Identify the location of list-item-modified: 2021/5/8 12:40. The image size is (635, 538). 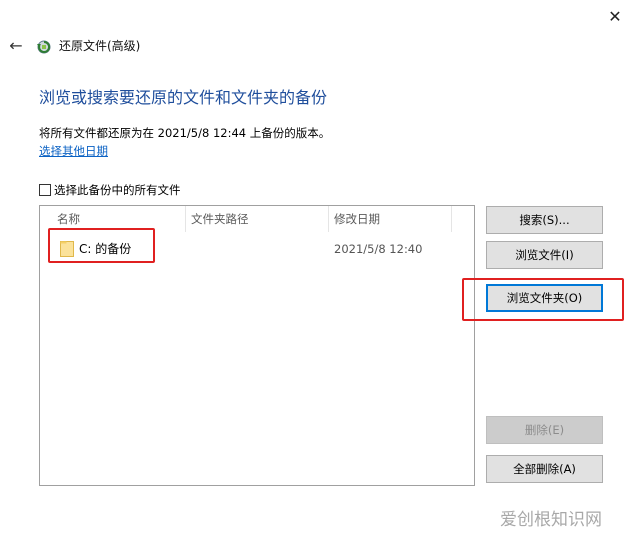
(378, 249).